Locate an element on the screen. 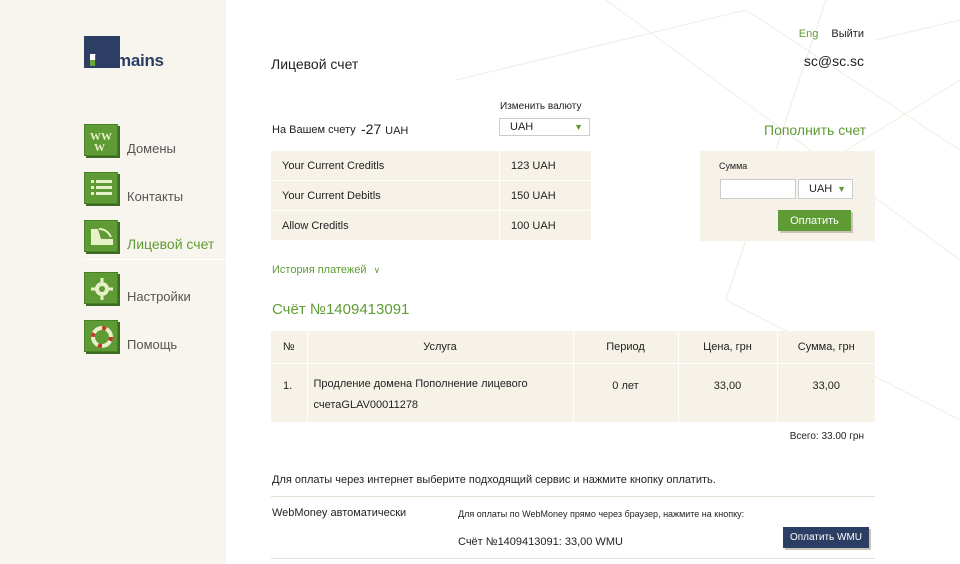  credit-row: Your Current Debitls 150 UAH is located at coordinates (431, 195).